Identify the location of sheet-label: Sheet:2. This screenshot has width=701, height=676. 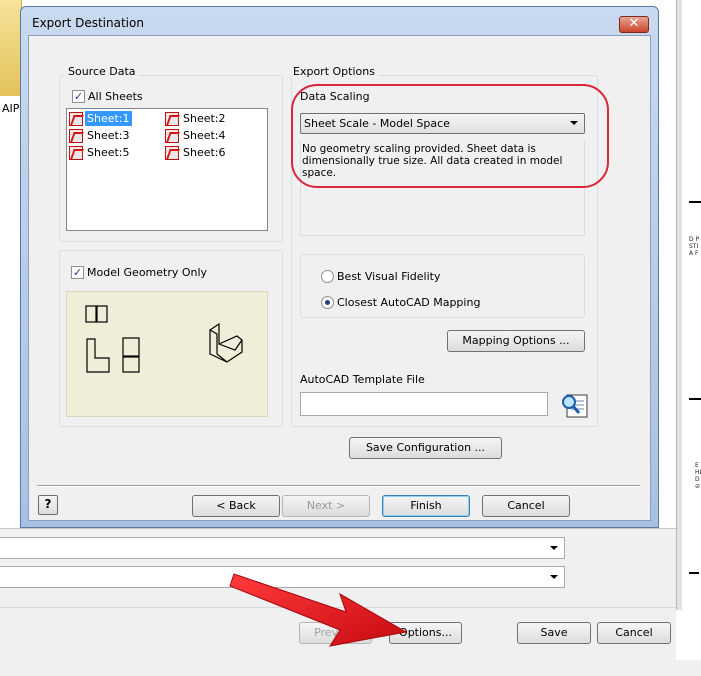
(204, 118).